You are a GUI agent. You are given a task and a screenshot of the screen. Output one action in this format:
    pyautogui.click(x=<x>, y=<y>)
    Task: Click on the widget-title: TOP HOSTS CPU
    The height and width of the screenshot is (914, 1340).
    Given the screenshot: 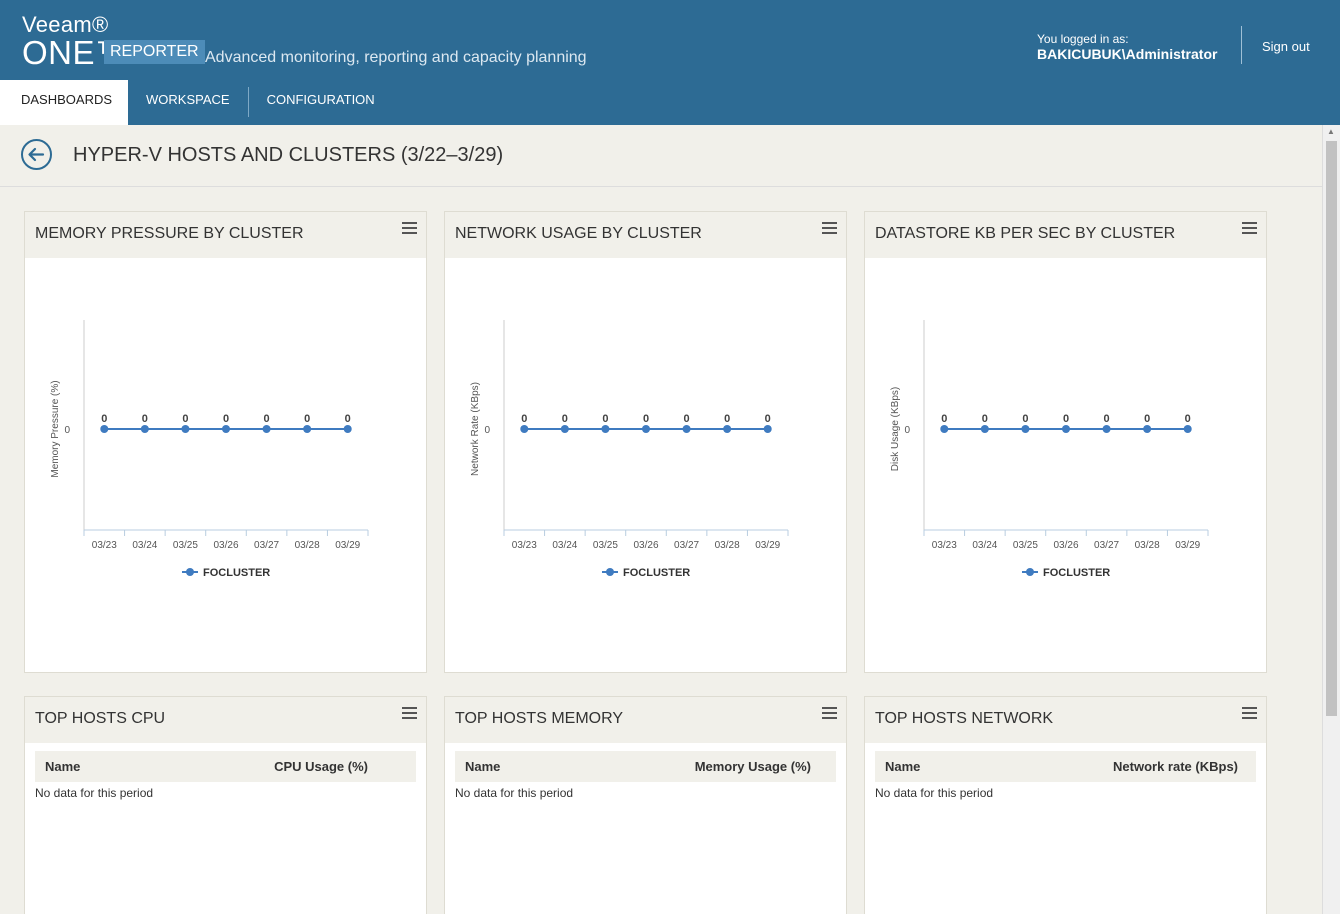 What is the action you would take?
    pyautogui.click(x=100, y=718)
    